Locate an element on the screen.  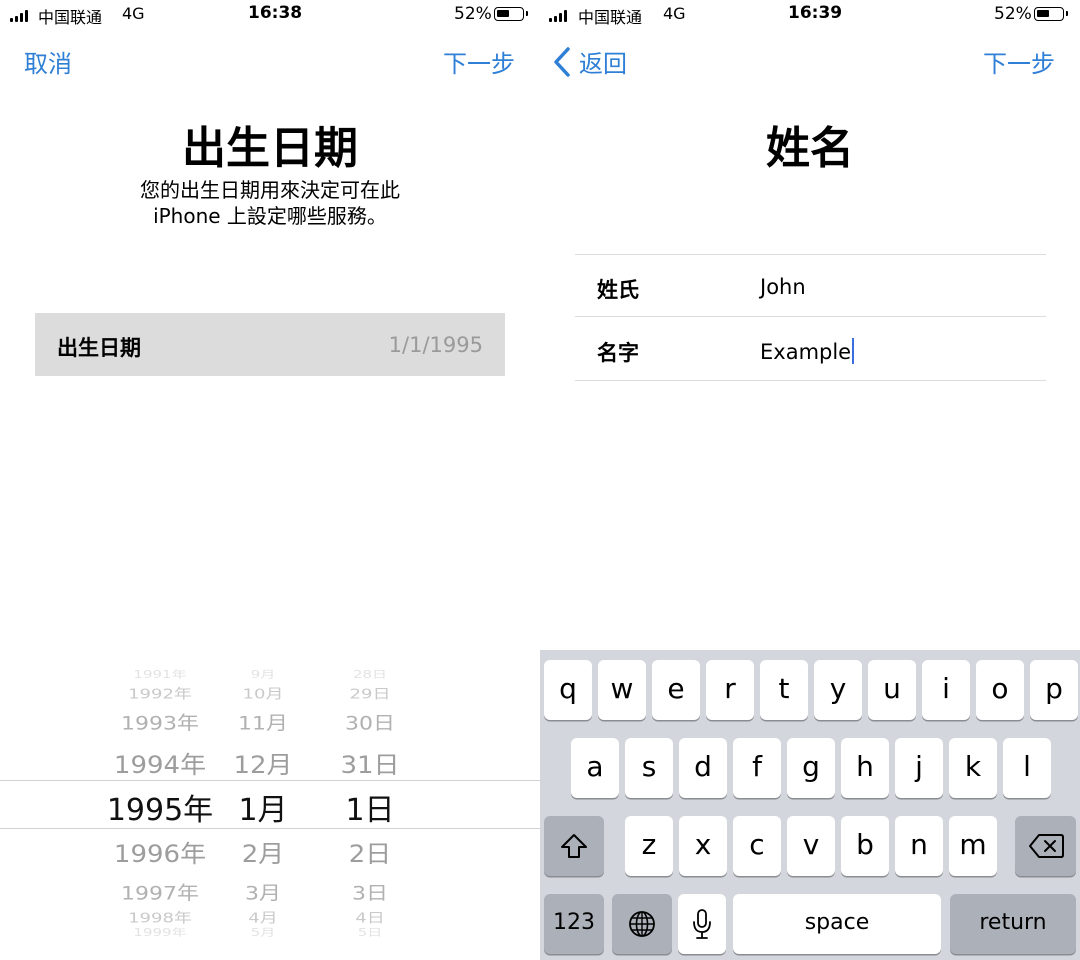
key-i: i is located at coordinates (946, 690).